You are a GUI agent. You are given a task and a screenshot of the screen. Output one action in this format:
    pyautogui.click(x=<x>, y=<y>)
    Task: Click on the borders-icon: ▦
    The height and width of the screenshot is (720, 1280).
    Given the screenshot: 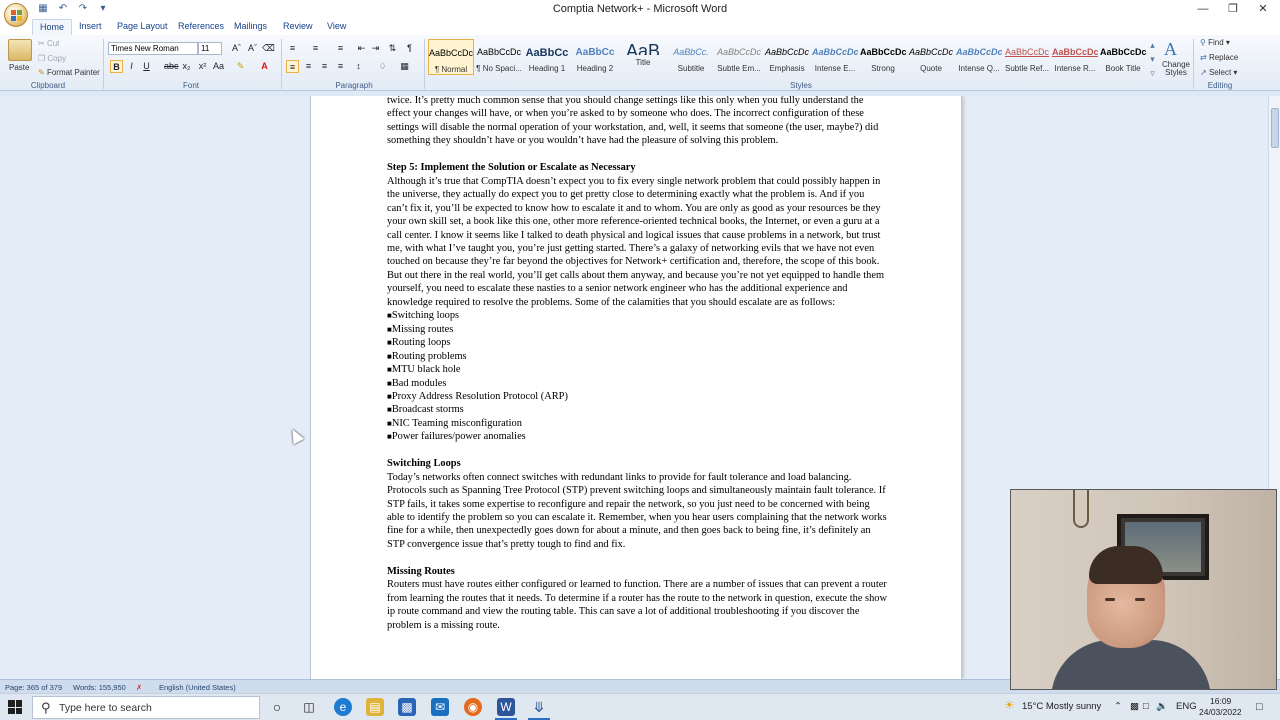 What is the action you would take?
    pyautogui.click(x=404, y=66)
    